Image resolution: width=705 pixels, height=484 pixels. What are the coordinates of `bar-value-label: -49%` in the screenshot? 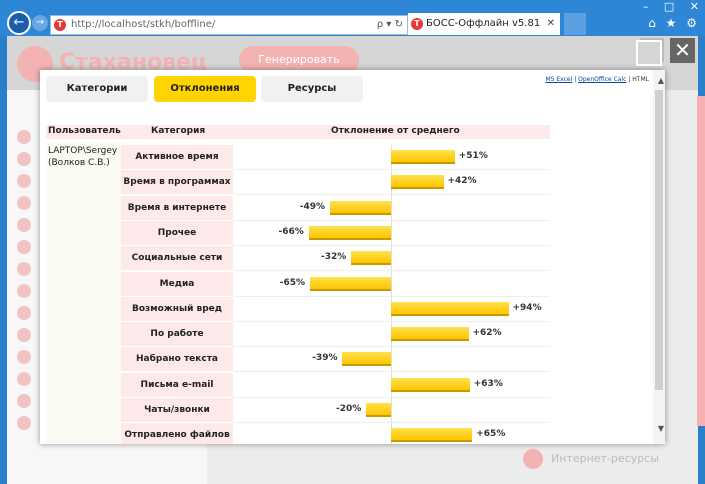 It's located at (312, 206).